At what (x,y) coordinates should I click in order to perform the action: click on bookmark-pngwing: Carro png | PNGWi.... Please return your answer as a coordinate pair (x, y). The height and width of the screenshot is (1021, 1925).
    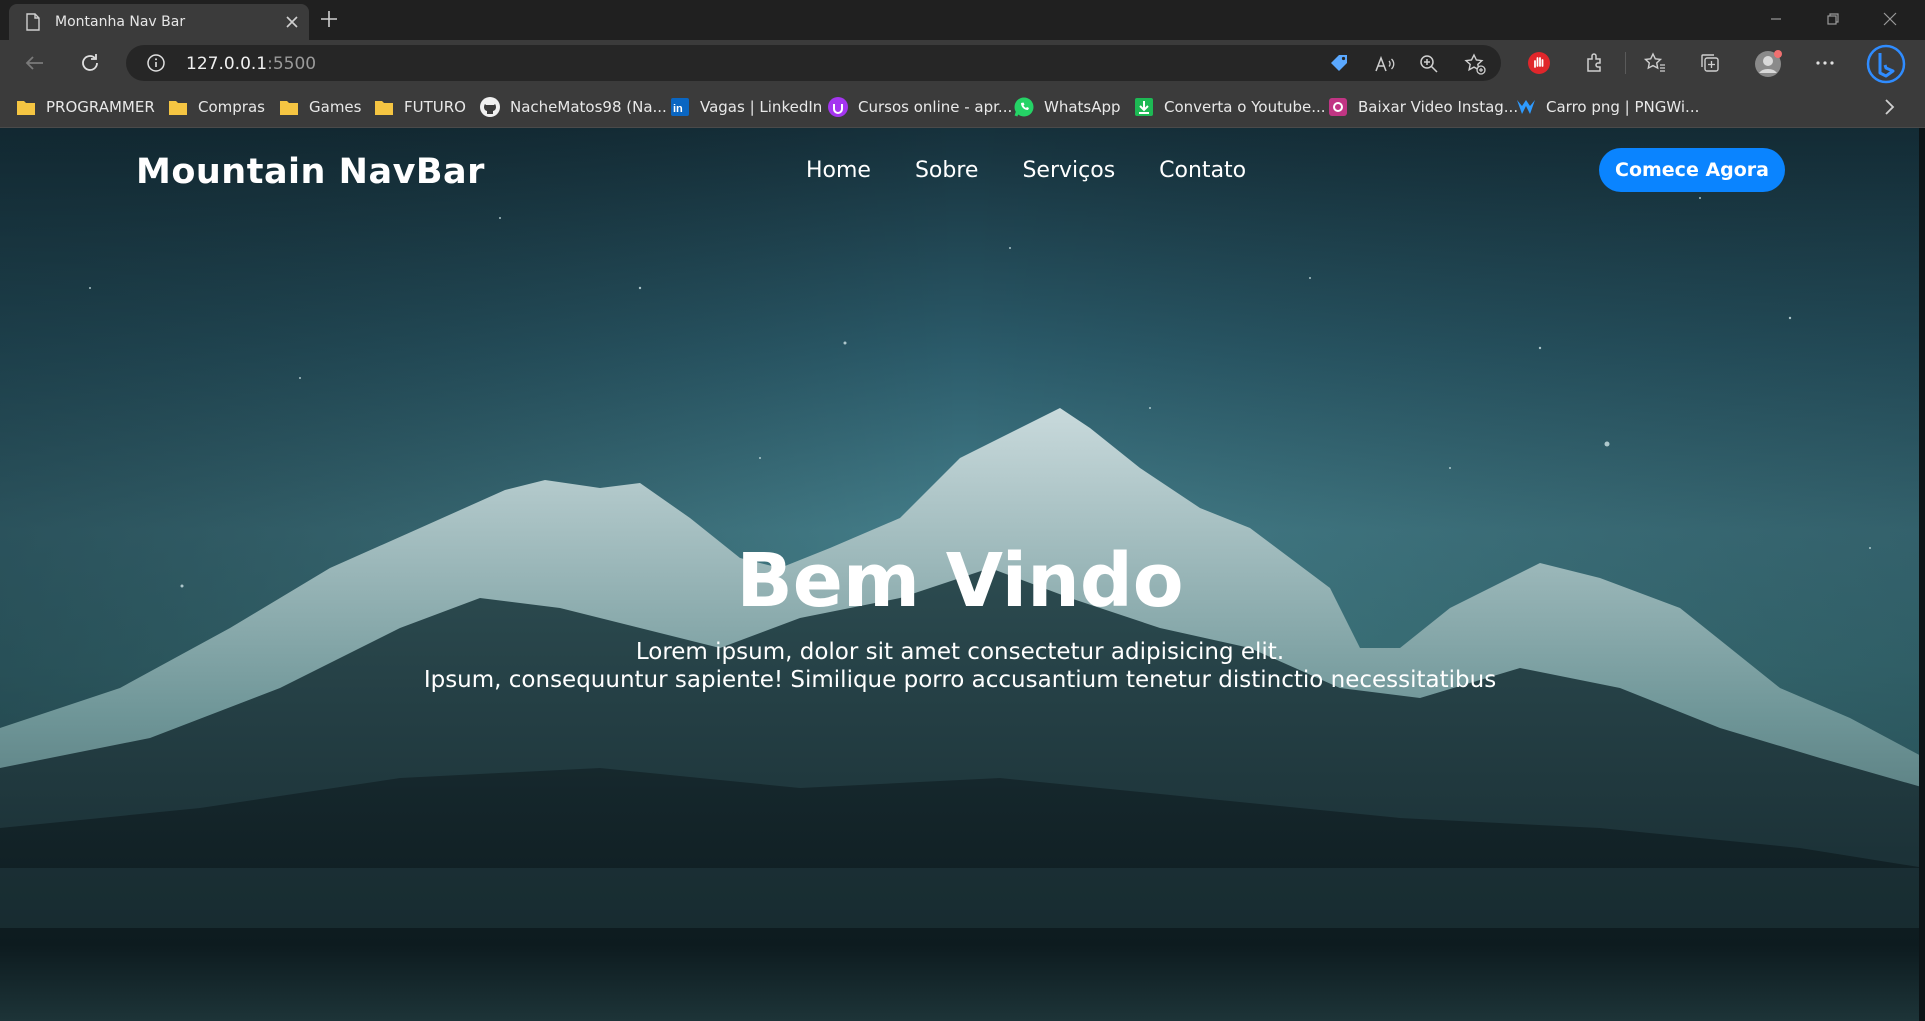
    Looking at the image, I should click on (1607, 107).